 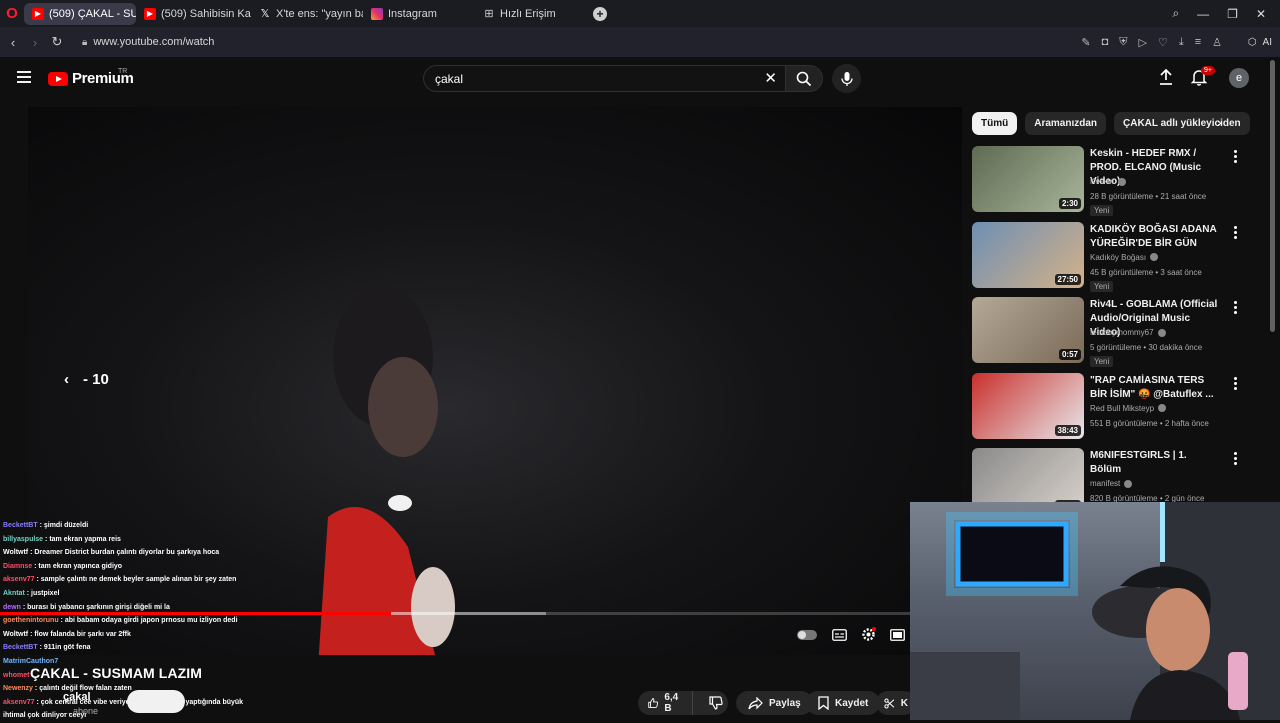 I want to click on avatar: e, so click(x=1239, y=78).